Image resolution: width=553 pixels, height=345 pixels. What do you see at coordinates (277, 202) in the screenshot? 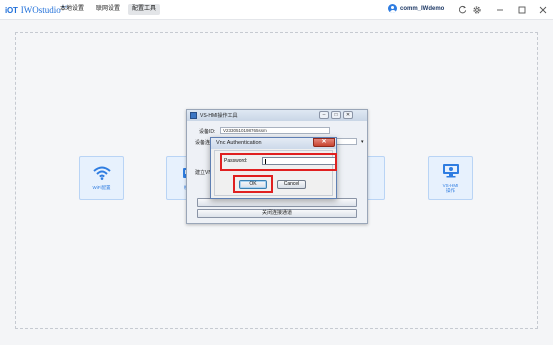
I see `tool-window-action-button` at bounding box center [277, 202].